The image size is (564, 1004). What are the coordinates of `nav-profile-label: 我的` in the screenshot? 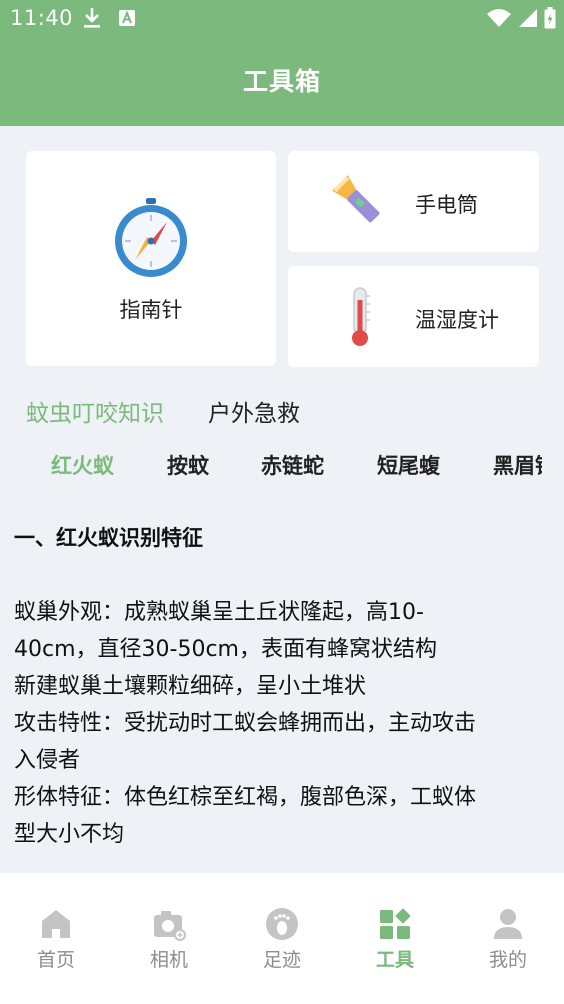 It's located at (507, 960).